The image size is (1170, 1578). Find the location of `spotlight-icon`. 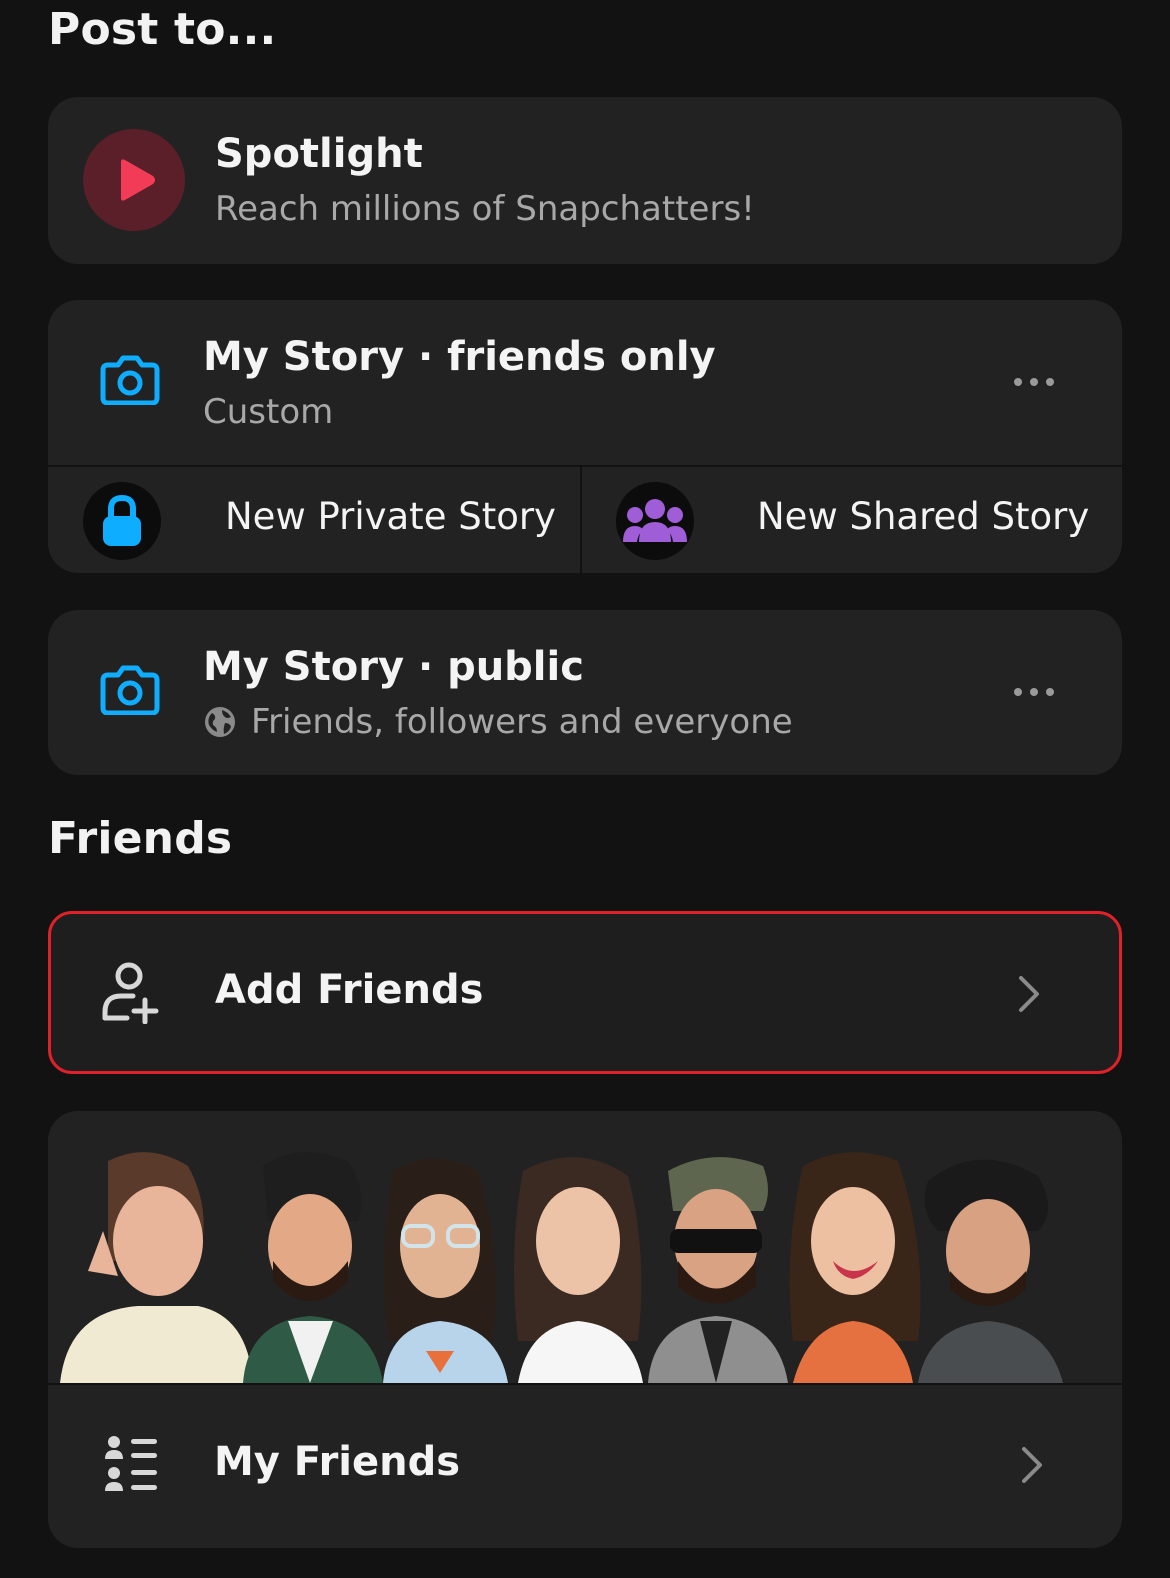

spotlight-icon is located at coordinates (134, 180).